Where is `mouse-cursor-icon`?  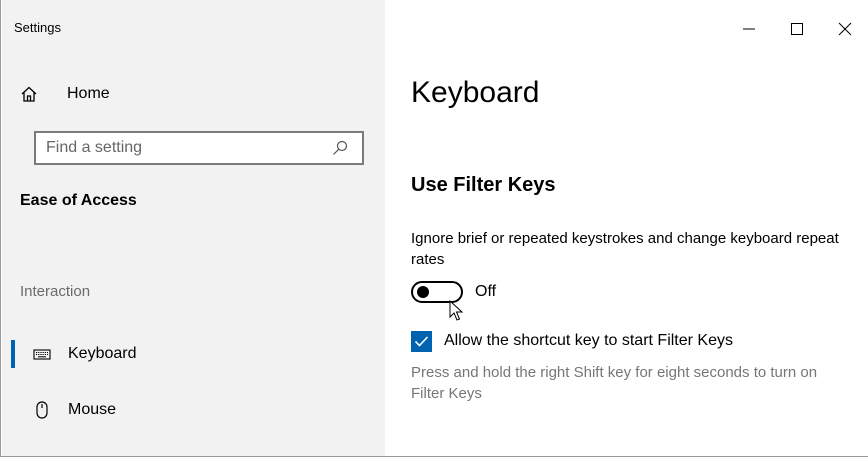 mouse-cursor-icon is located at coordinates (456, 310).